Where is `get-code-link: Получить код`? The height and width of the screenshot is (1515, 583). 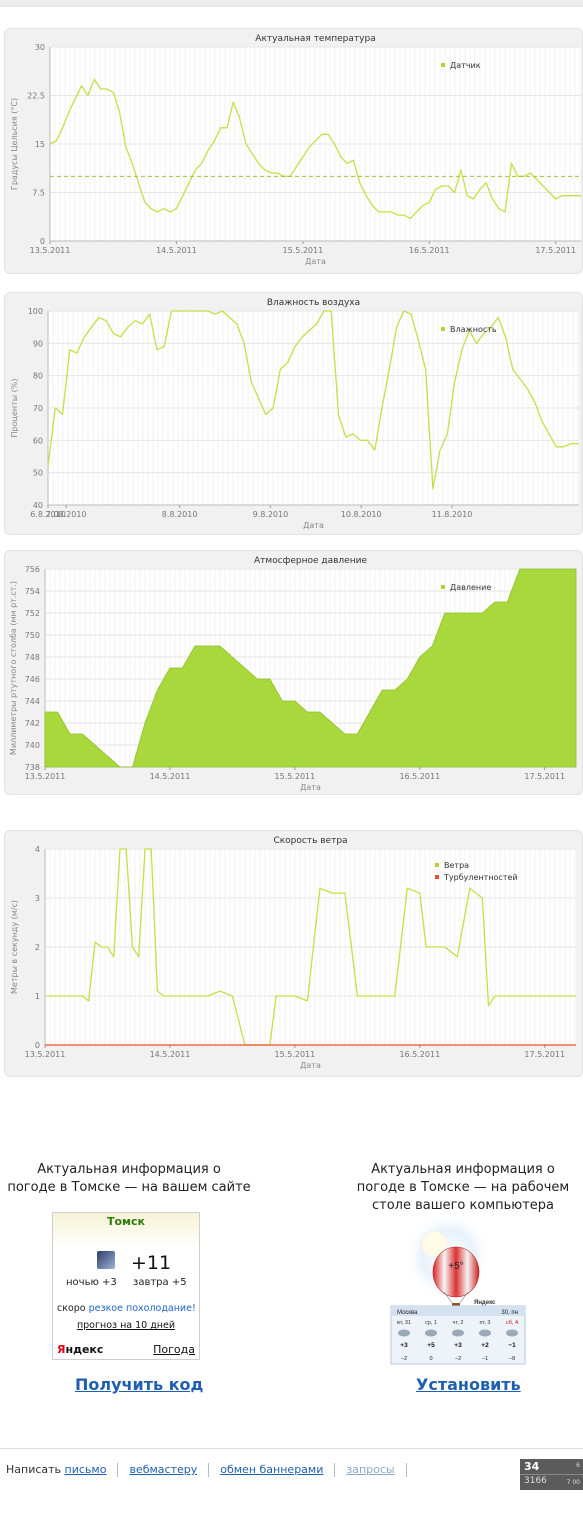
get-code-link: Получить код is located at coordinates (139, 1384).